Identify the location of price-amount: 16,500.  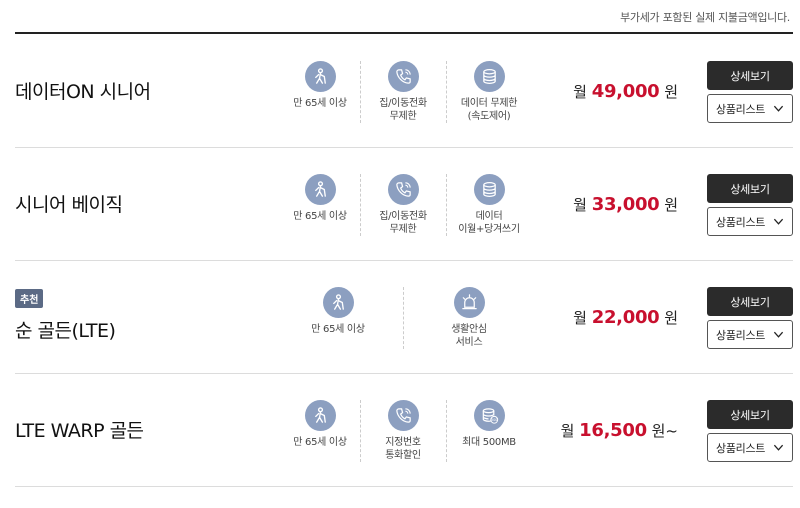
(613, 430).